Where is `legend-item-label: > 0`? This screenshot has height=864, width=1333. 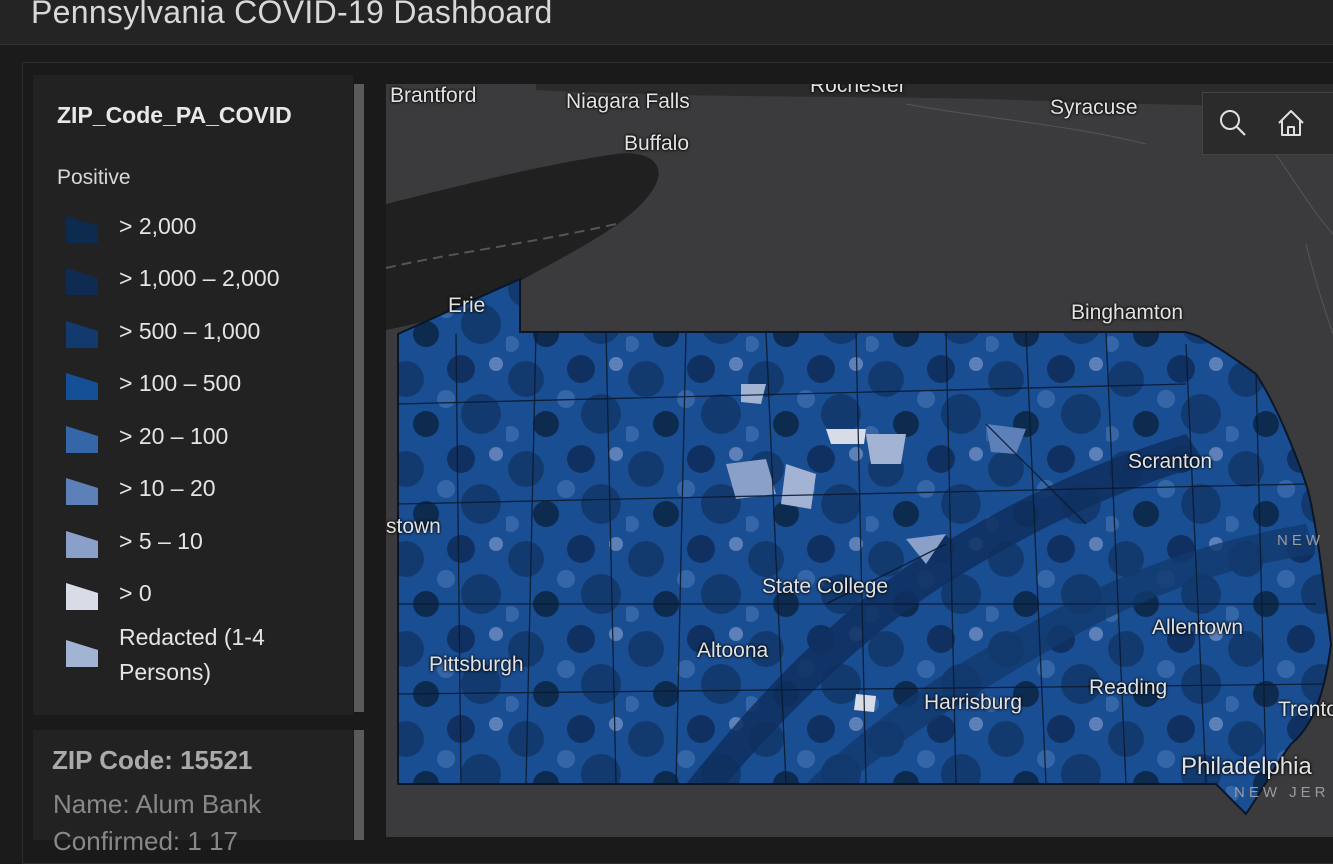 legend-item-label: > 0 is located at coordinates (135, 593).